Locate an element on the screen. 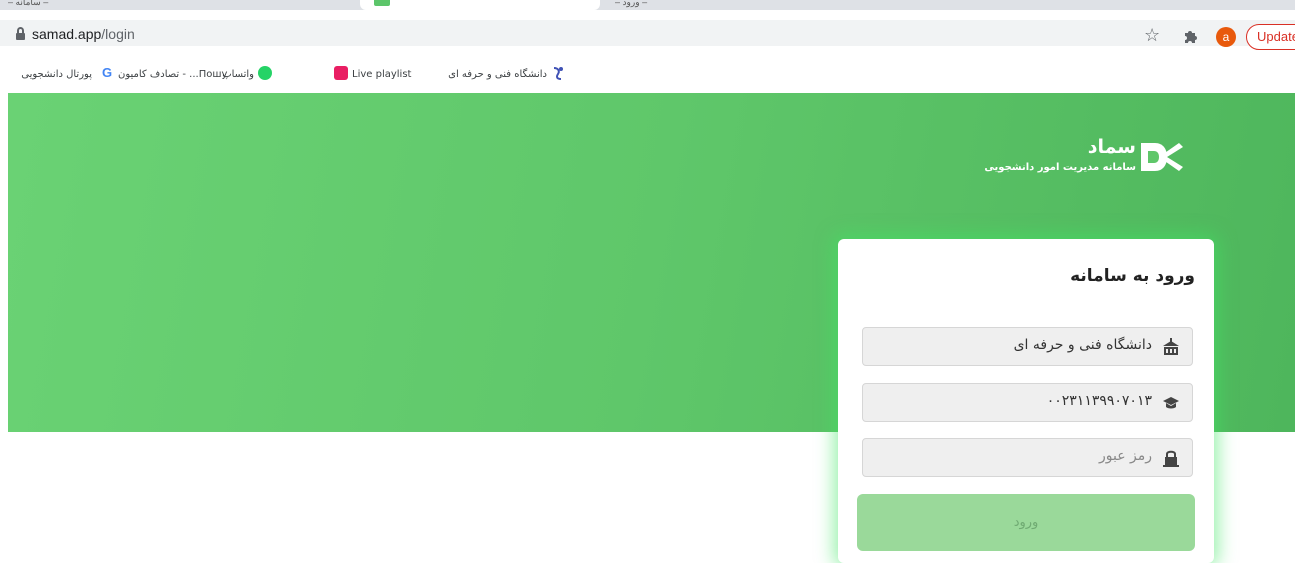 The image size is (1295, 563). bookmark-star-icon: ☆ is located at coordinates (1152, 36).